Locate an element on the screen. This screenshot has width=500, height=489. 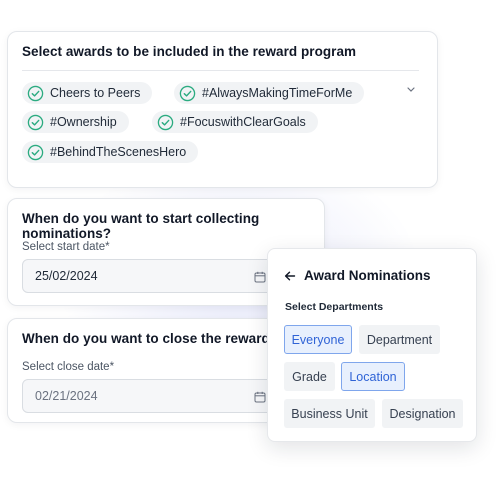
award-chip: #BehindTheScenesHero is located at coordinates (110, 152).